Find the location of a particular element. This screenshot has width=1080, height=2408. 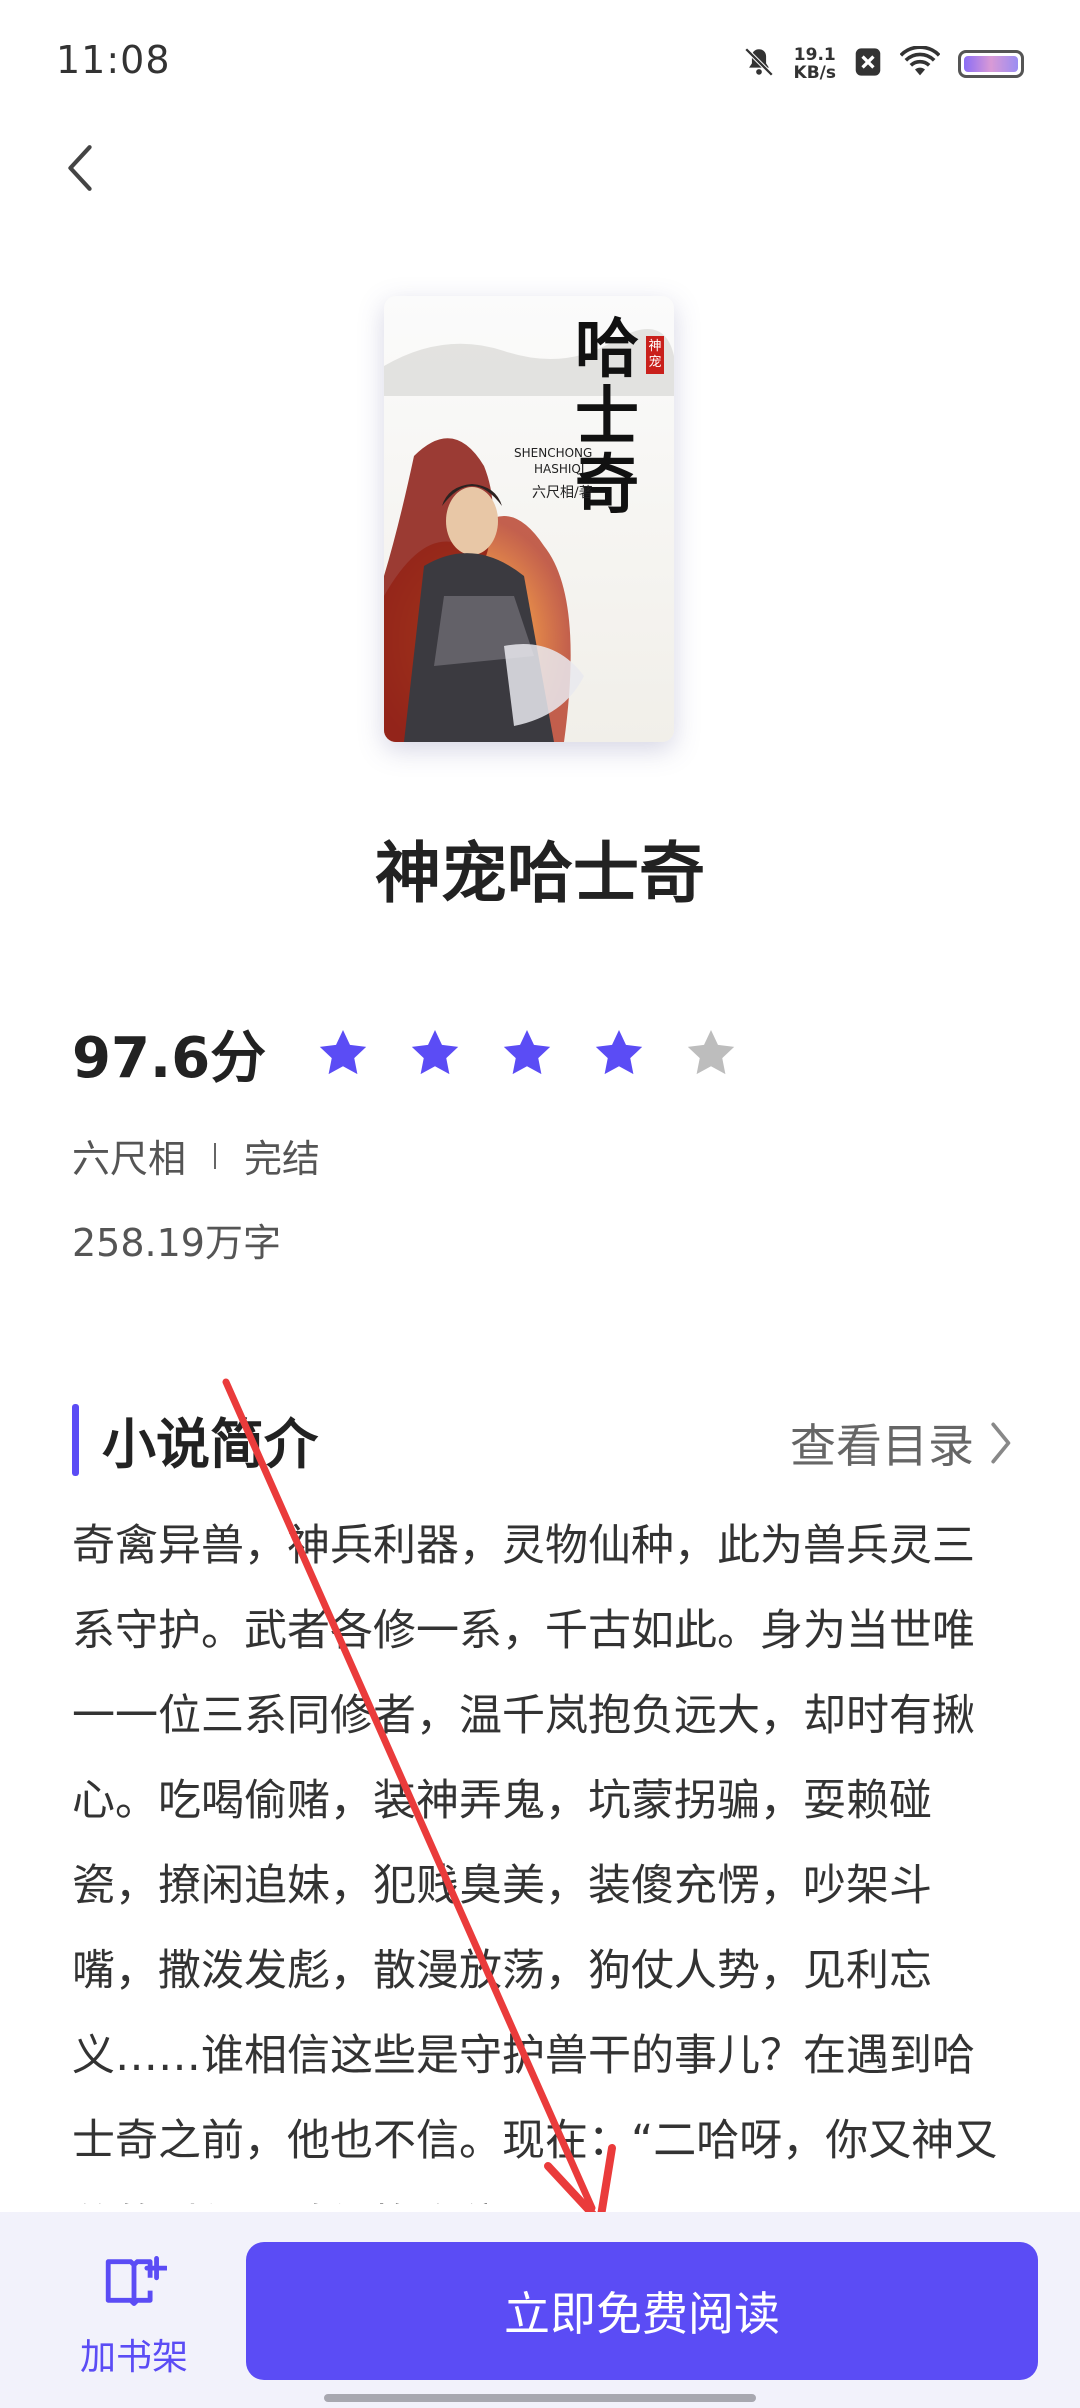

word-count: 258.19万字 is located at coordinates (176, 1243).